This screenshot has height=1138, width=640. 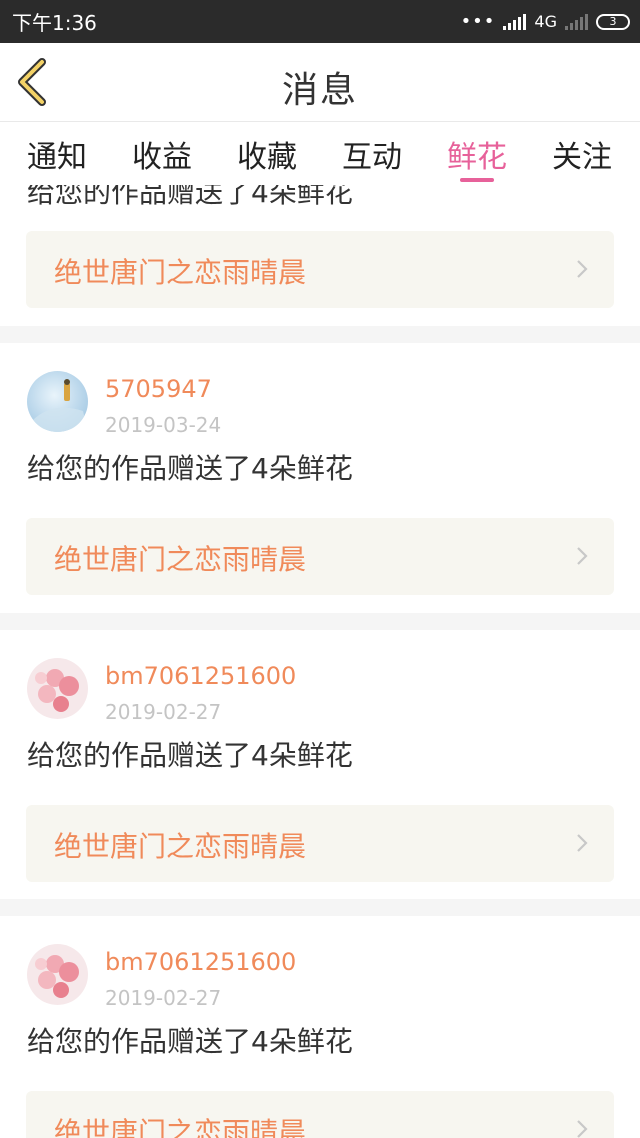 I want to click on signal-2-icon, so click(x=576, y=21).